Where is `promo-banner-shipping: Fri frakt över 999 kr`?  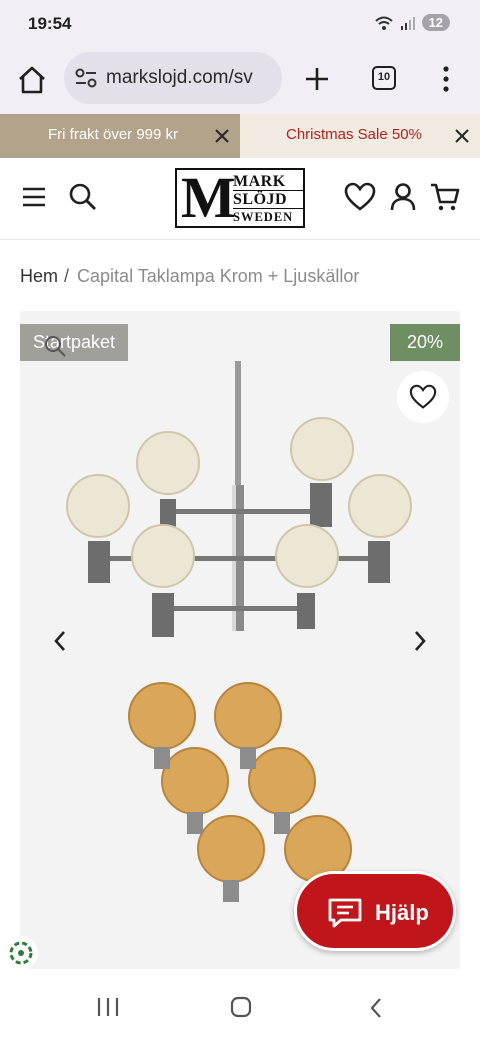
promo-banner-shipping: Fri frakt över 999 kr is located at coordinates (120, 136).